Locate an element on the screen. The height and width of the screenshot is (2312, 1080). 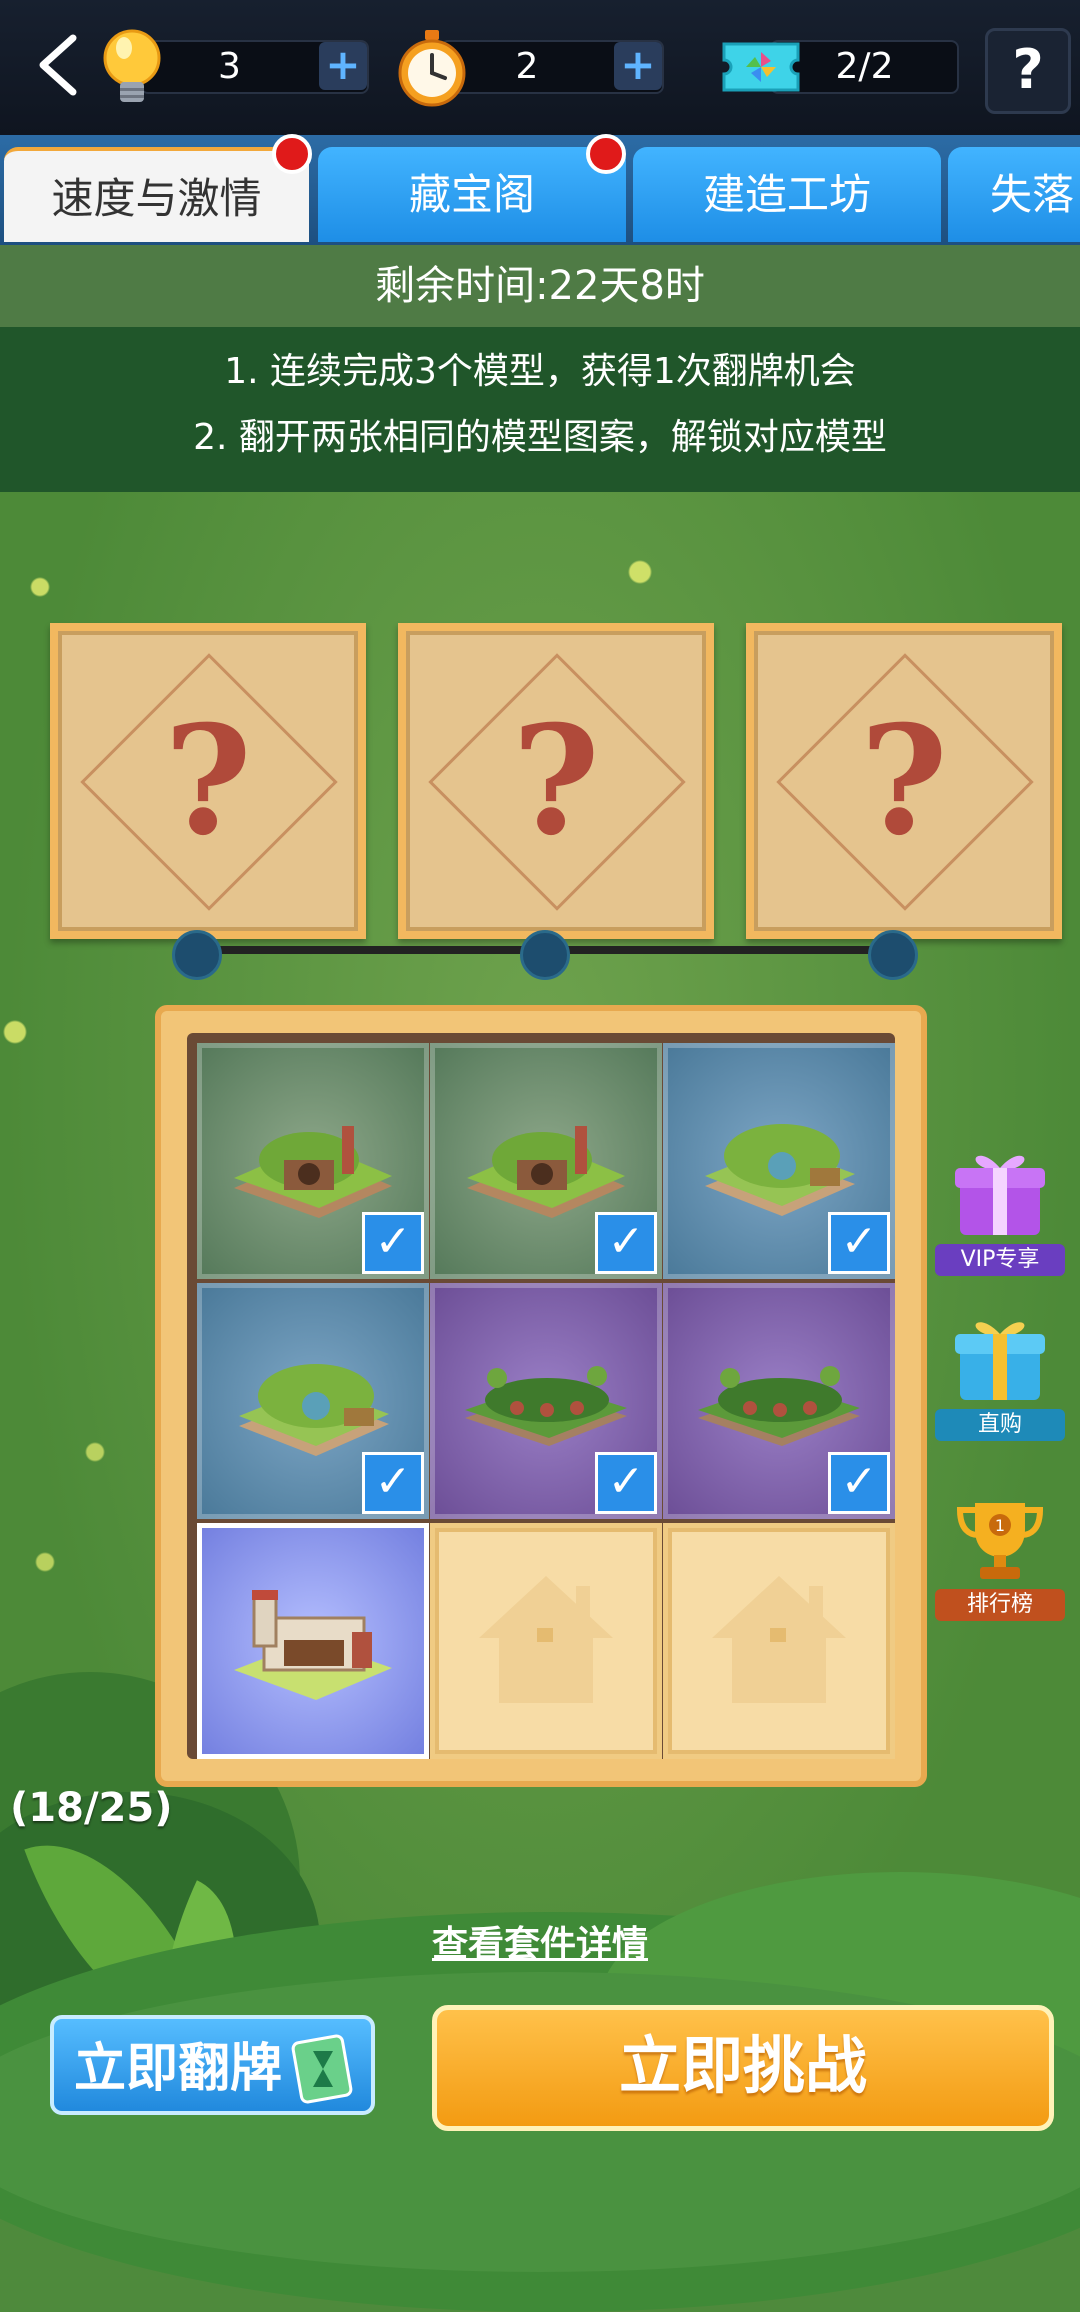
vip-exclusive-button: VIP专享 is located at coordinates (1000, 1208).